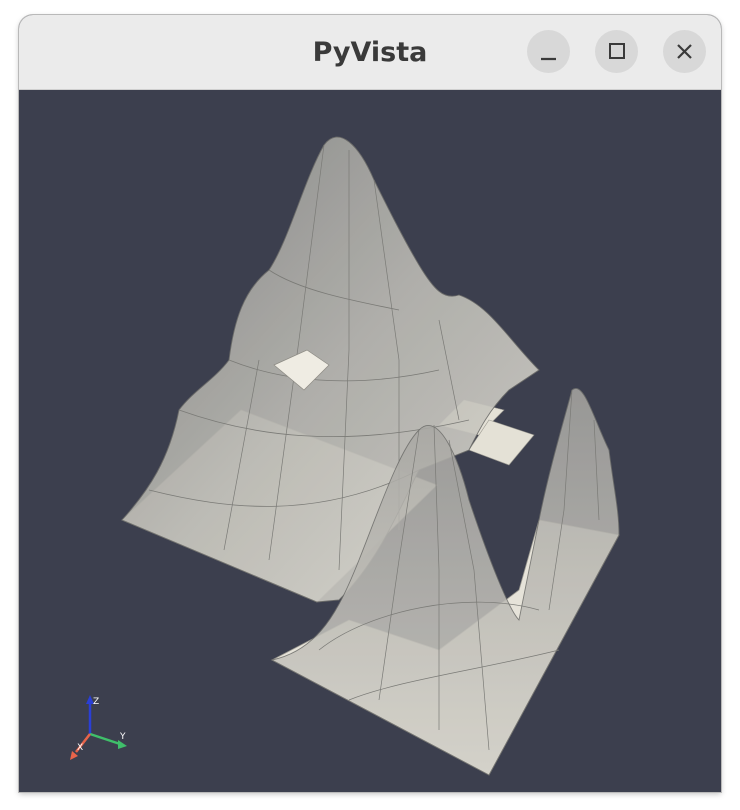  Describe the element at coordinates (370, 52) in the screenshot. I see `title-bar: PyVista` at that location.